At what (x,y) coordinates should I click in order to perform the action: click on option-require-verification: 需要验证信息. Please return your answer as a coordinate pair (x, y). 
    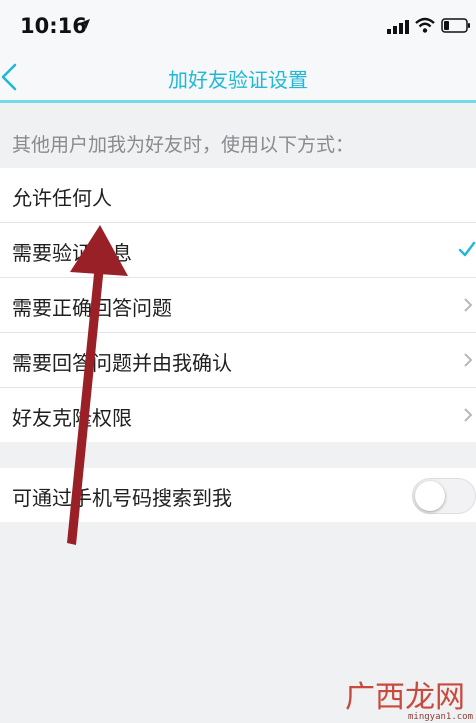
    Looking at the image, I should click on (238, 250).